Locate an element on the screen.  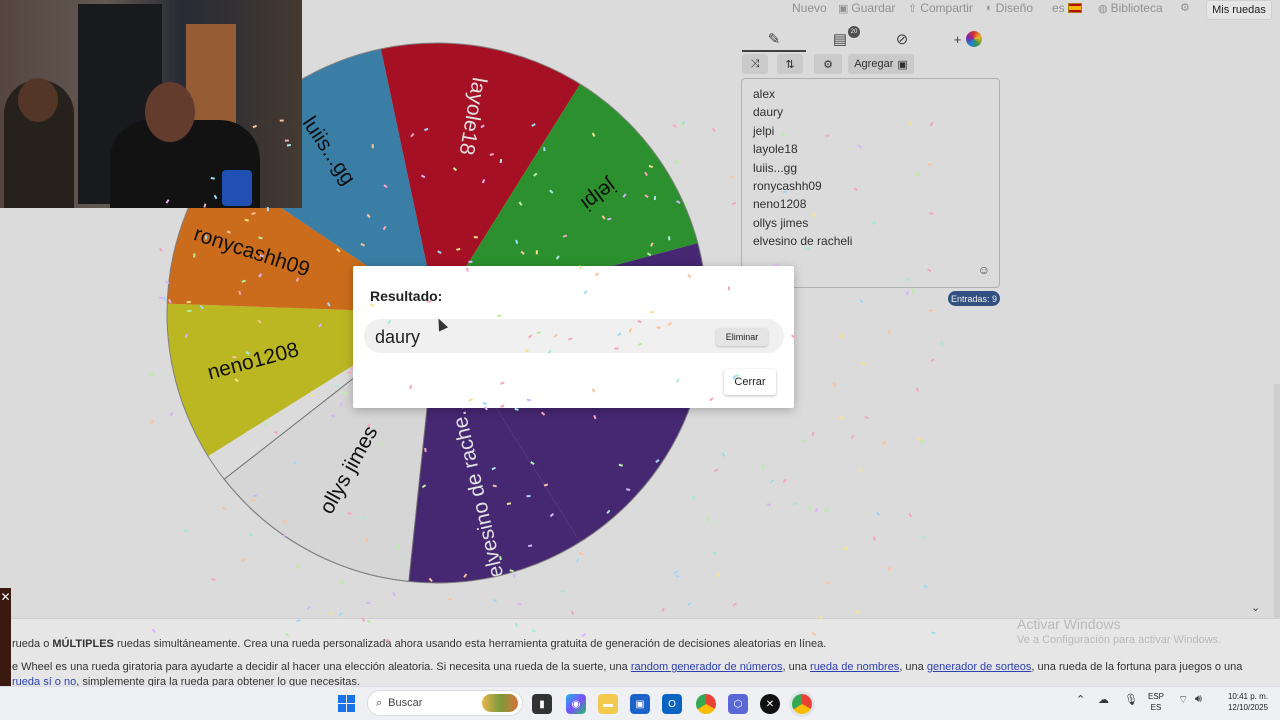
nav-new: Nuevo is located at coordinates (809, 8).